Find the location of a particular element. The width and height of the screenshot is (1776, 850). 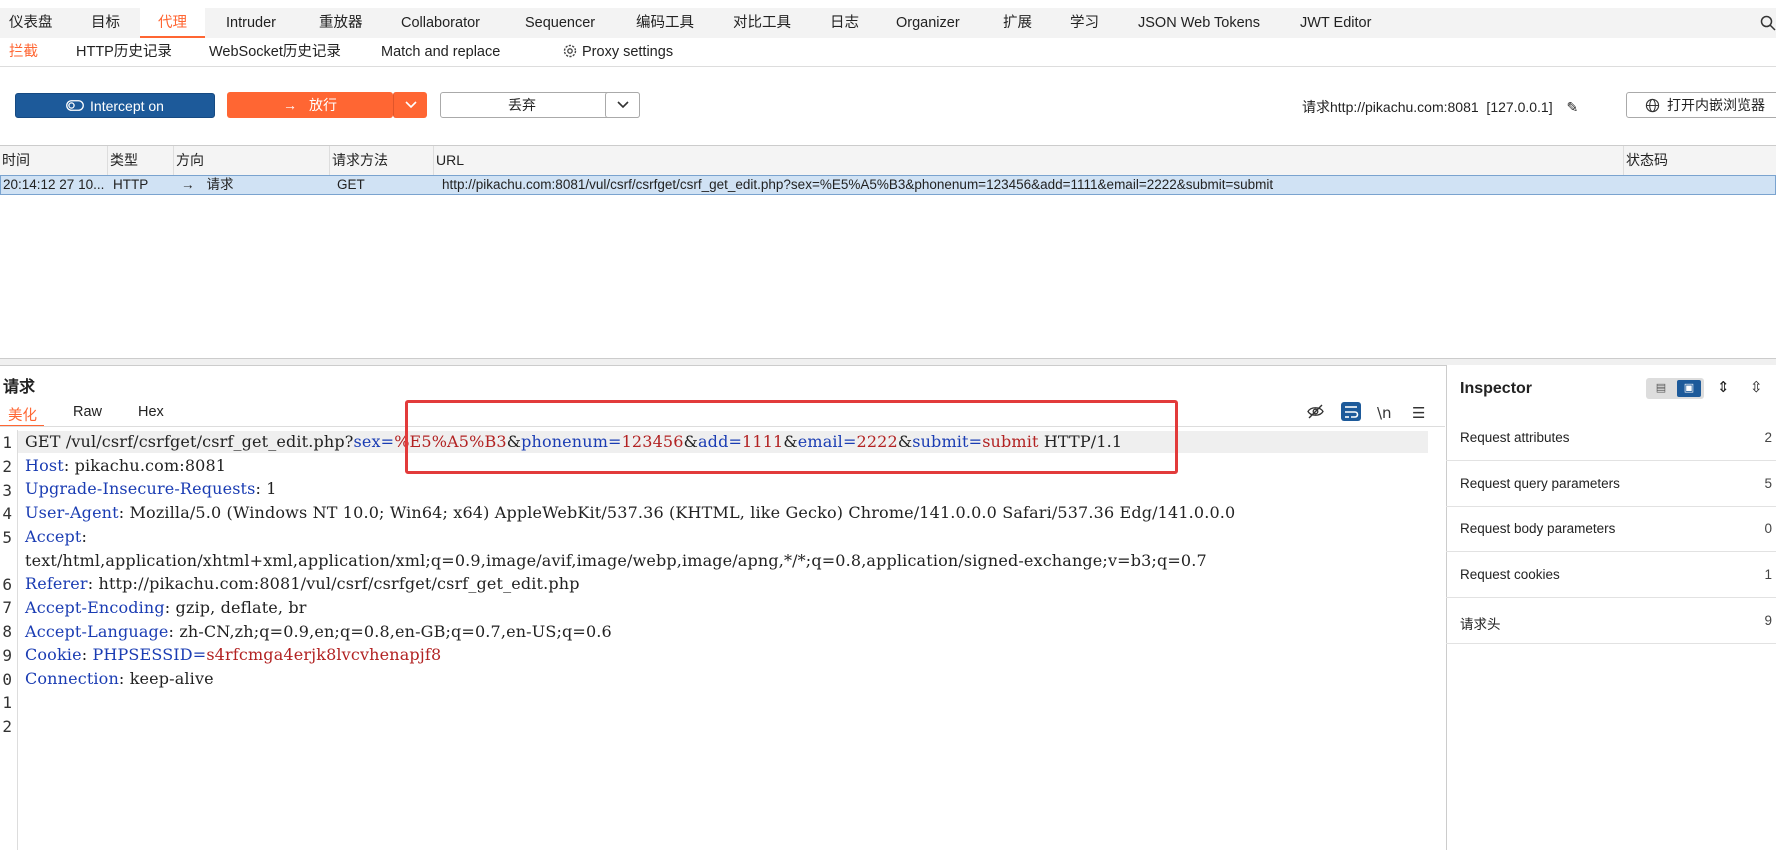

search-icon is located at coordinates (1768, 23).